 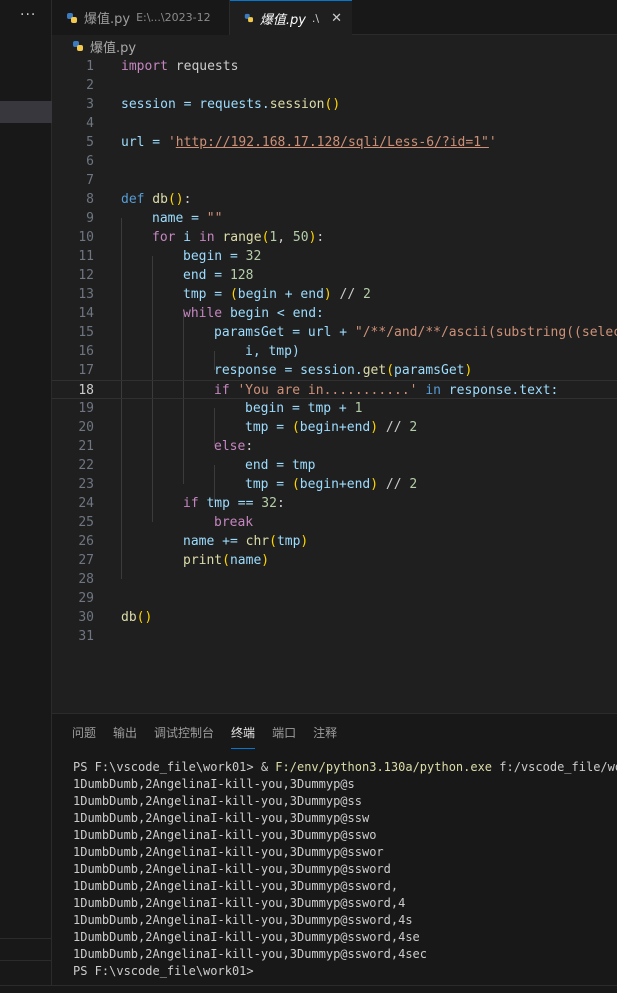 I want to click on url-link: http://192.168.17.128/sqli/Less-6/?id=1", so click(x=332, y=142).